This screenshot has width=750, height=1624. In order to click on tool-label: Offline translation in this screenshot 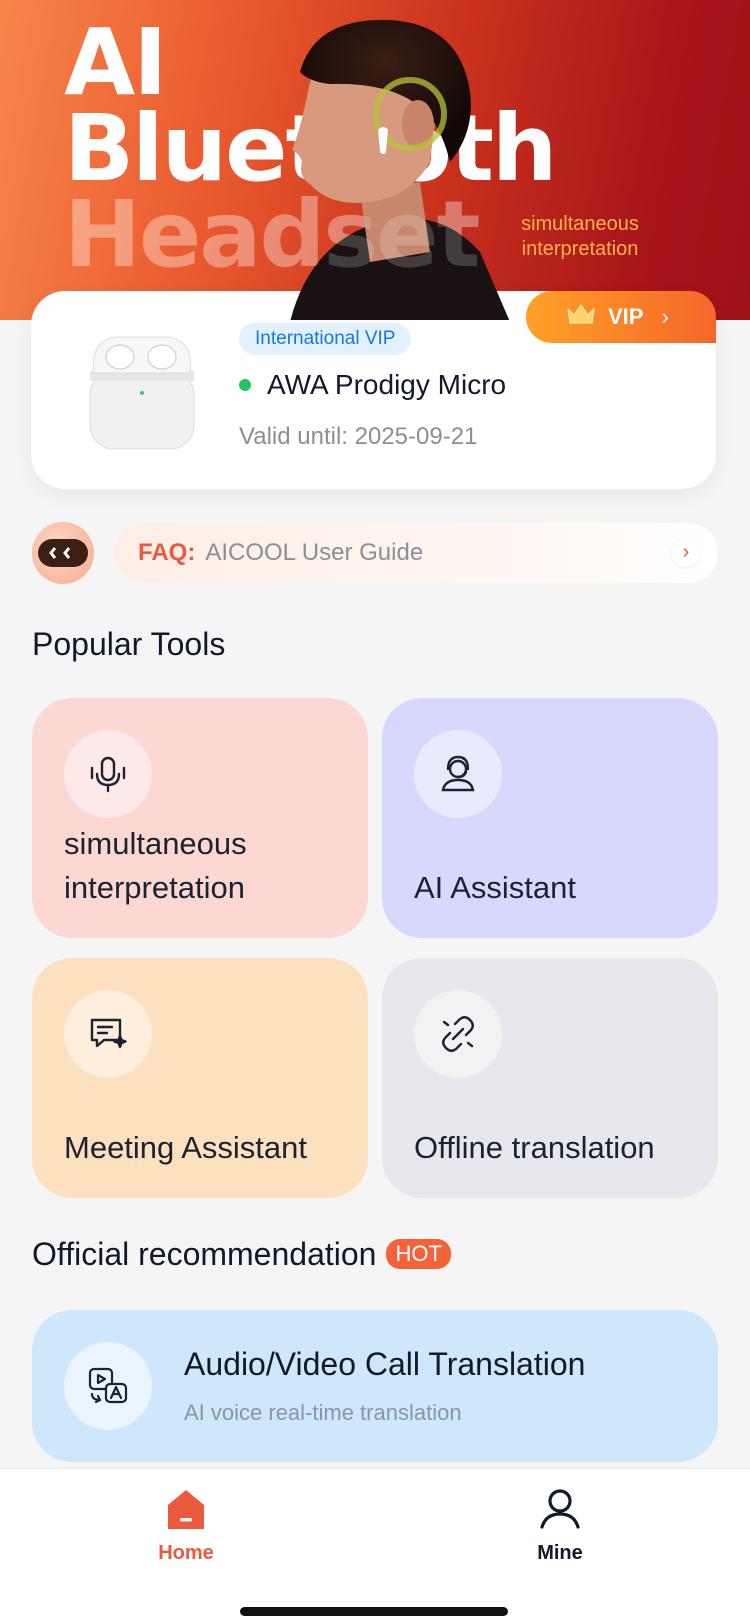, I will do `click(534, 1147)`.